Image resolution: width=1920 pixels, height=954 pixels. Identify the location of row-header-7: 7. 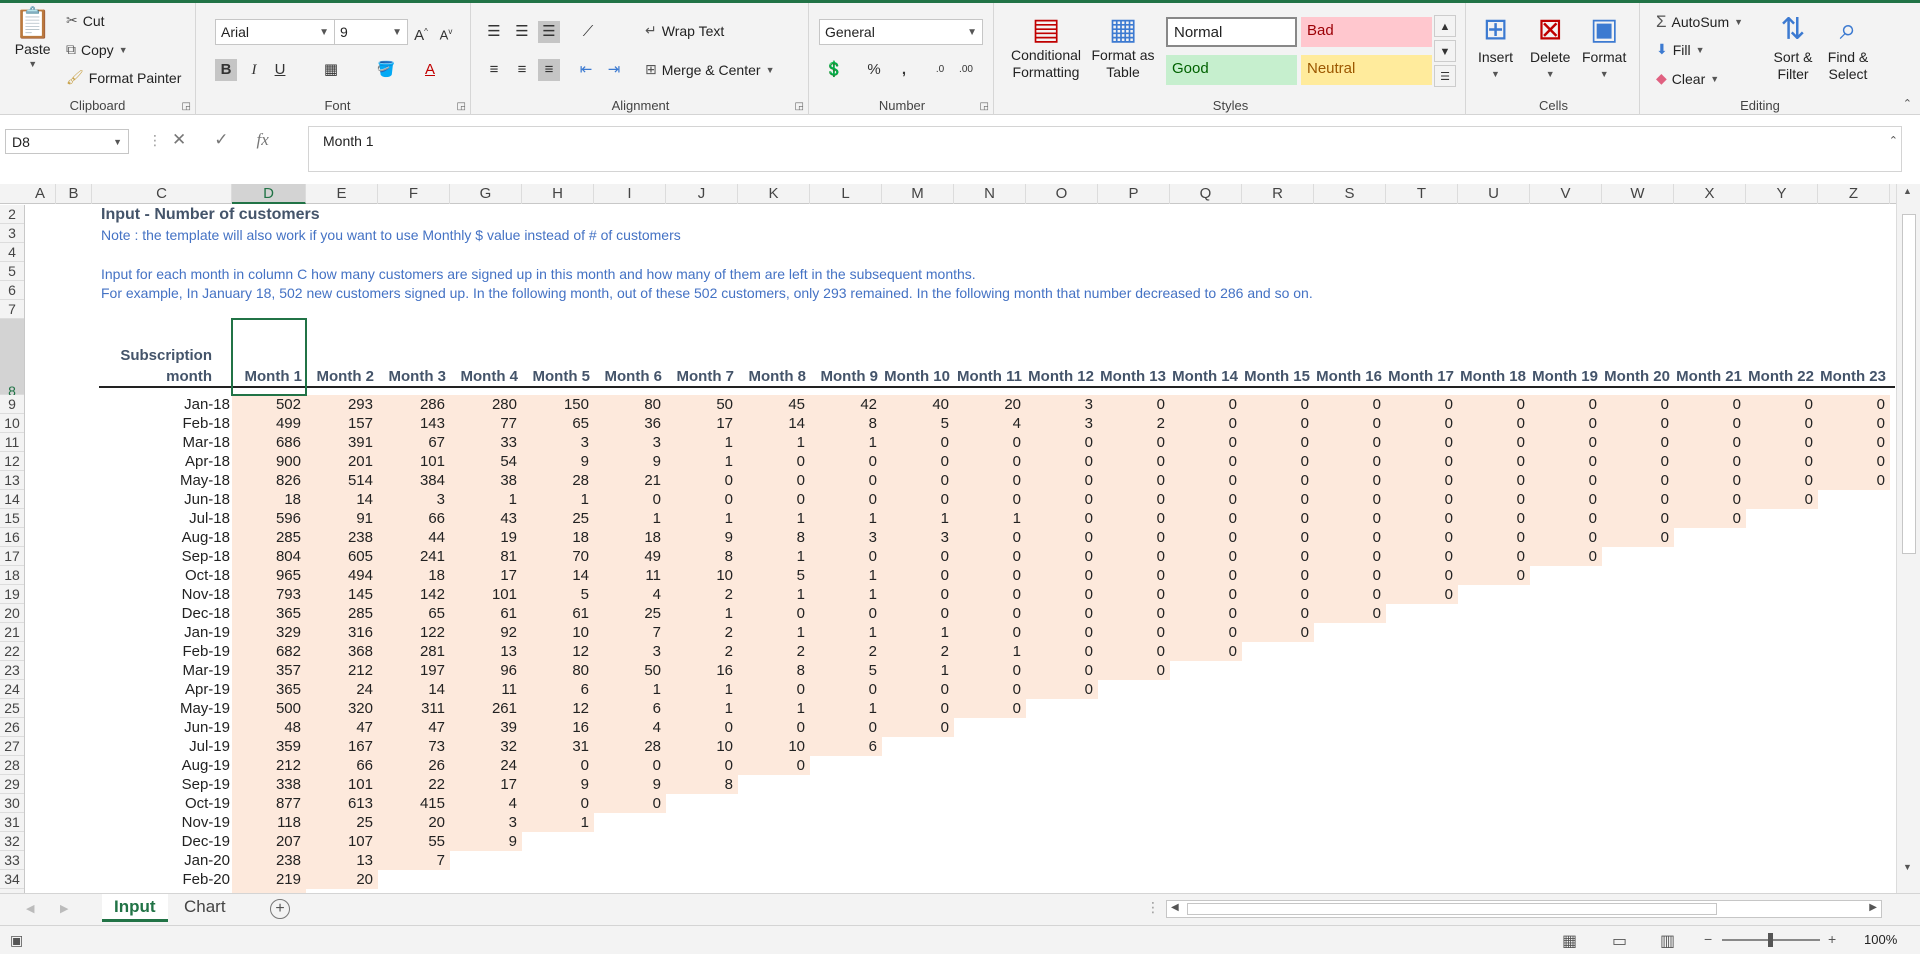
(12, 309).